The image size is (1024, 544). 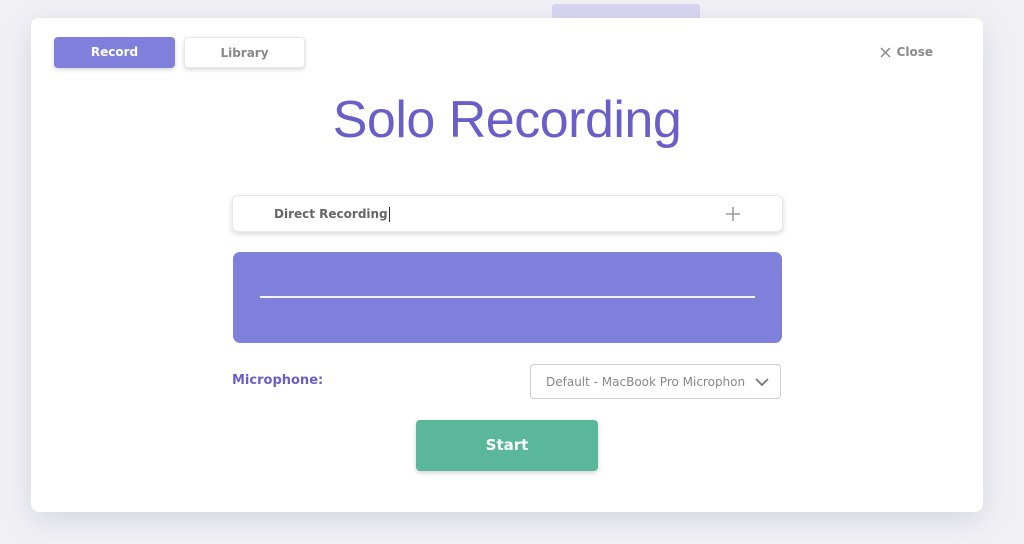 What do you see at coordinates (507, 120) in the screenshot?
I see `page-title: Solo Recording` at bounding box center [507, 120].